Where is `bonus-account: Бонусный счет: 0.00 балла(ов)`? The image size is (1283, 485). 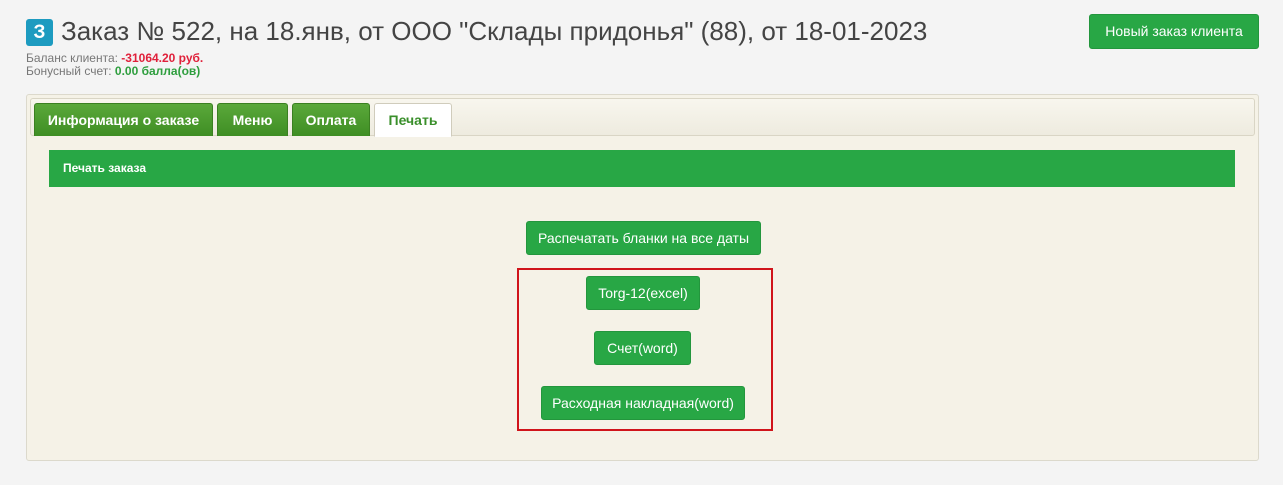 bonus-account: Бонусный счет: 0.00 балла(ов) is located at coordinates (113, 71).